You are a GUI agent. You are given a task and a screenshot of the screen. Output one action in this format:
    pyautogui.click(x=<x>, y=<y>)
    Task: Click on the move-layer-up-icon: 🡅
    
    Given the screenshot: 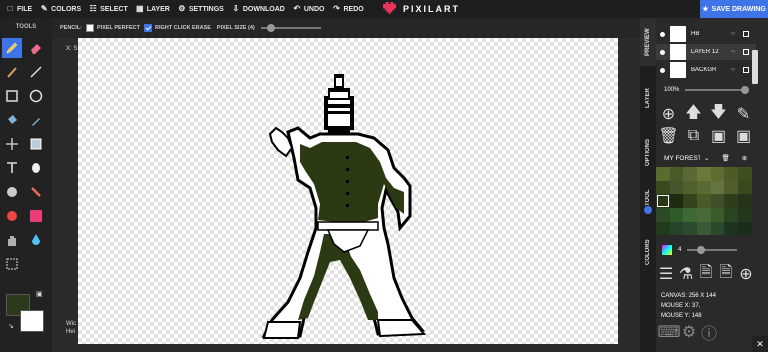 What is the action you would take?
    pyautogui.click(x=693, y=112)
    